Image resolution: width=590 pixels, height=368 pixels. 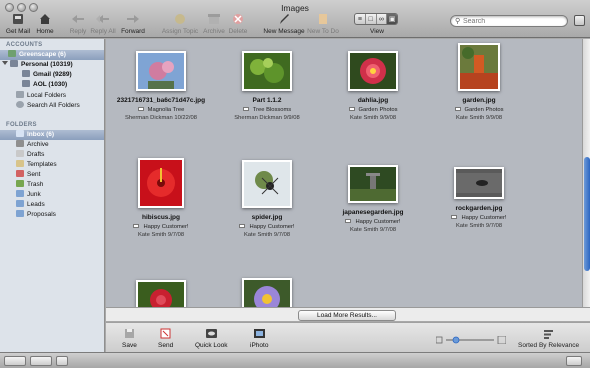 I want to click on file-name: spider.jpg, so click(x=267, y=217).